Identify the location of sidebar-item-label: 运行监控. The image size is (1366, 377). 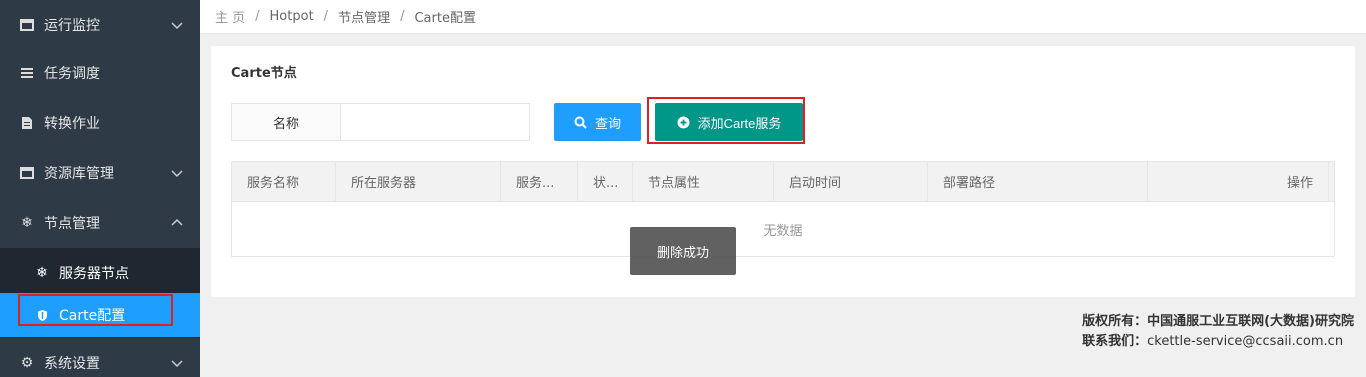
(72, 26).